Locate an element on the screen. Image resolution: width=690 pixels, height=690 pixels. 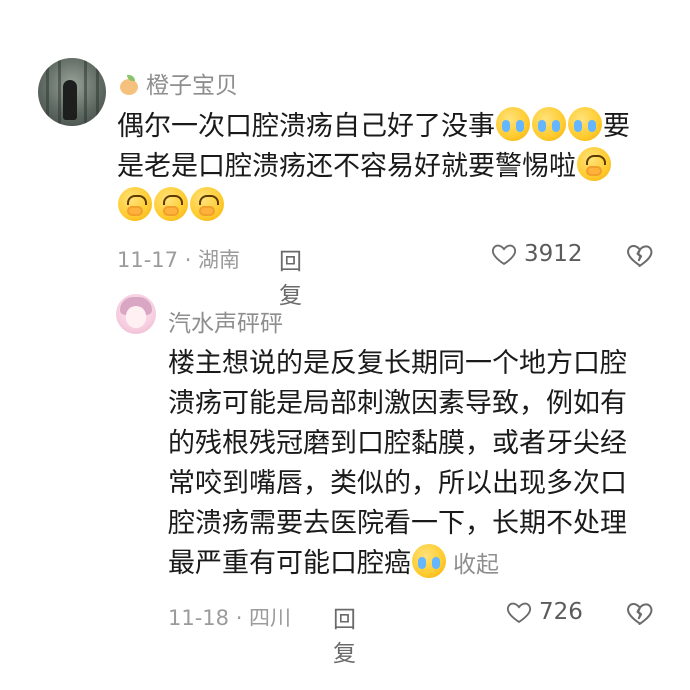
reply-text-line: 最严重有可能口腔癌 is located at coordinates (289, 563).